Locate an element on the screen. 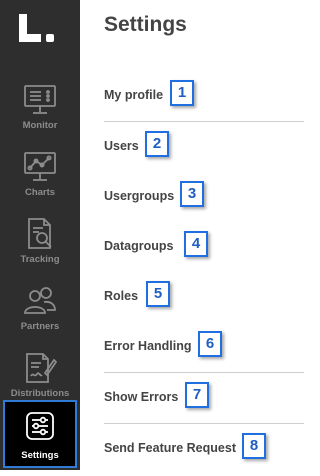  menu-item-label: Datagroups is located at coordinates (139, 246).